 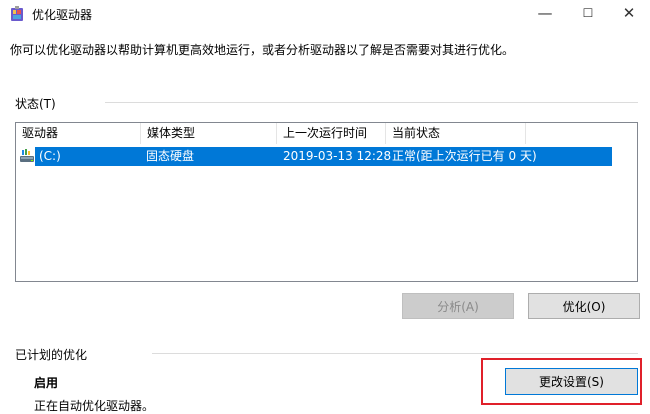 I want to click on schedule-state: 启用, so click(x=46, y=383).